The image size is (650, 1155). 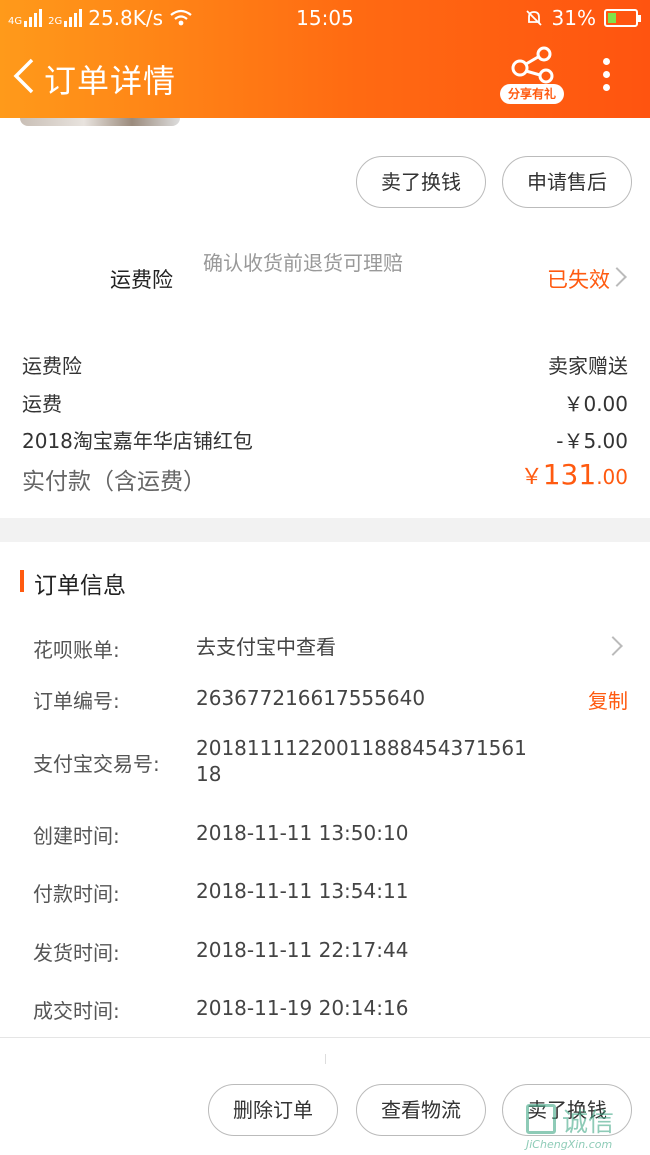 What do you see at coordinates (76, 650) in the screenshot?
I see `huabei-label: 花呗账单:` at bounding box center [76, 650].